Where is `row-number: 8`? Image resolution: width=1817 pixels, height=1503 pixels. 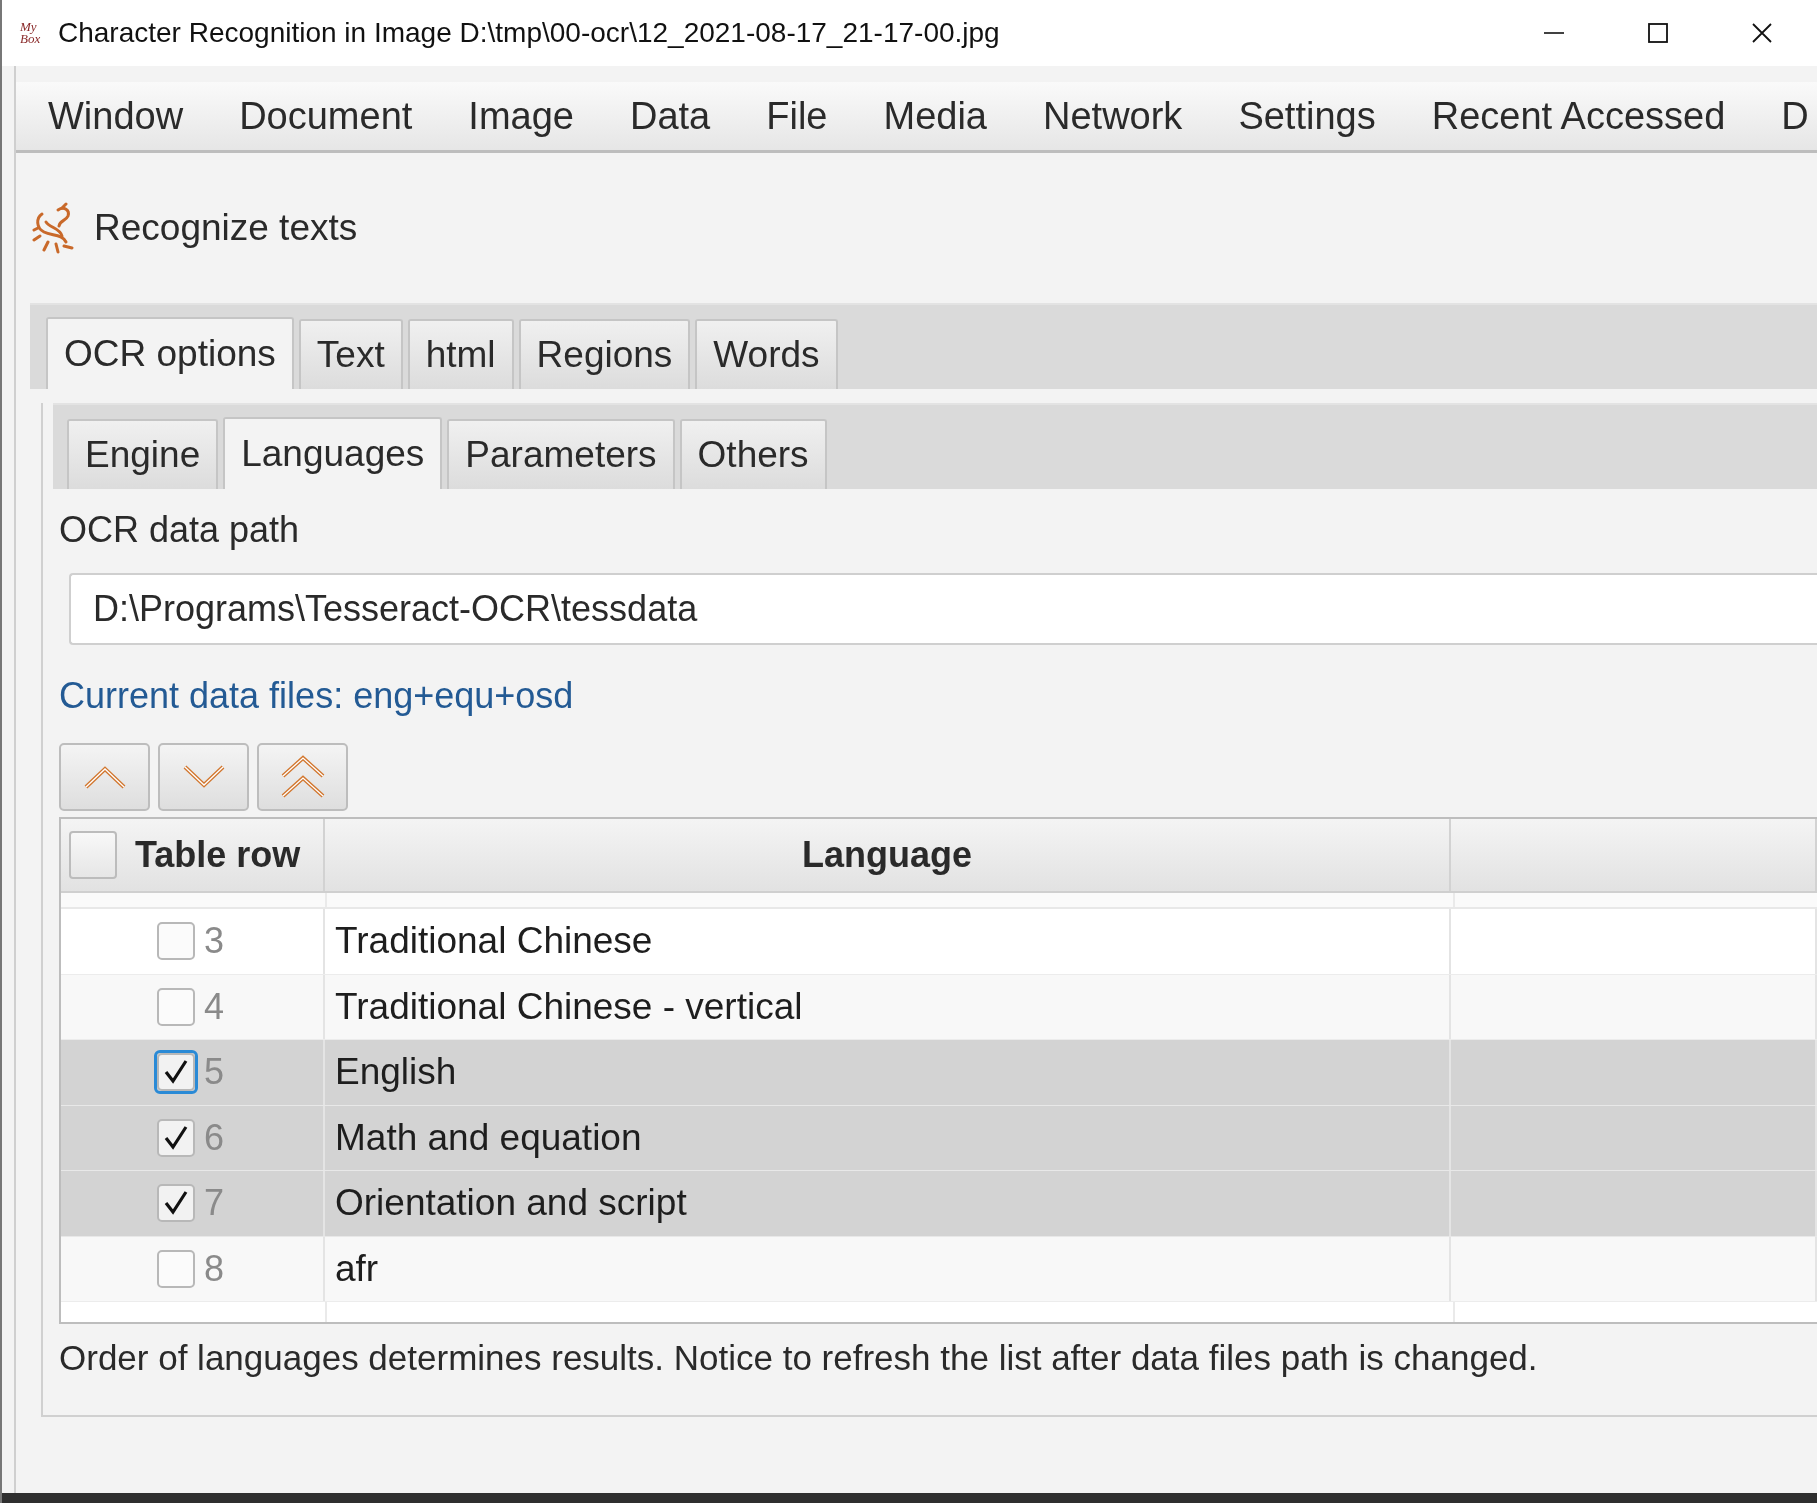 row-number: 8 is located at coordinates (214, 1268).